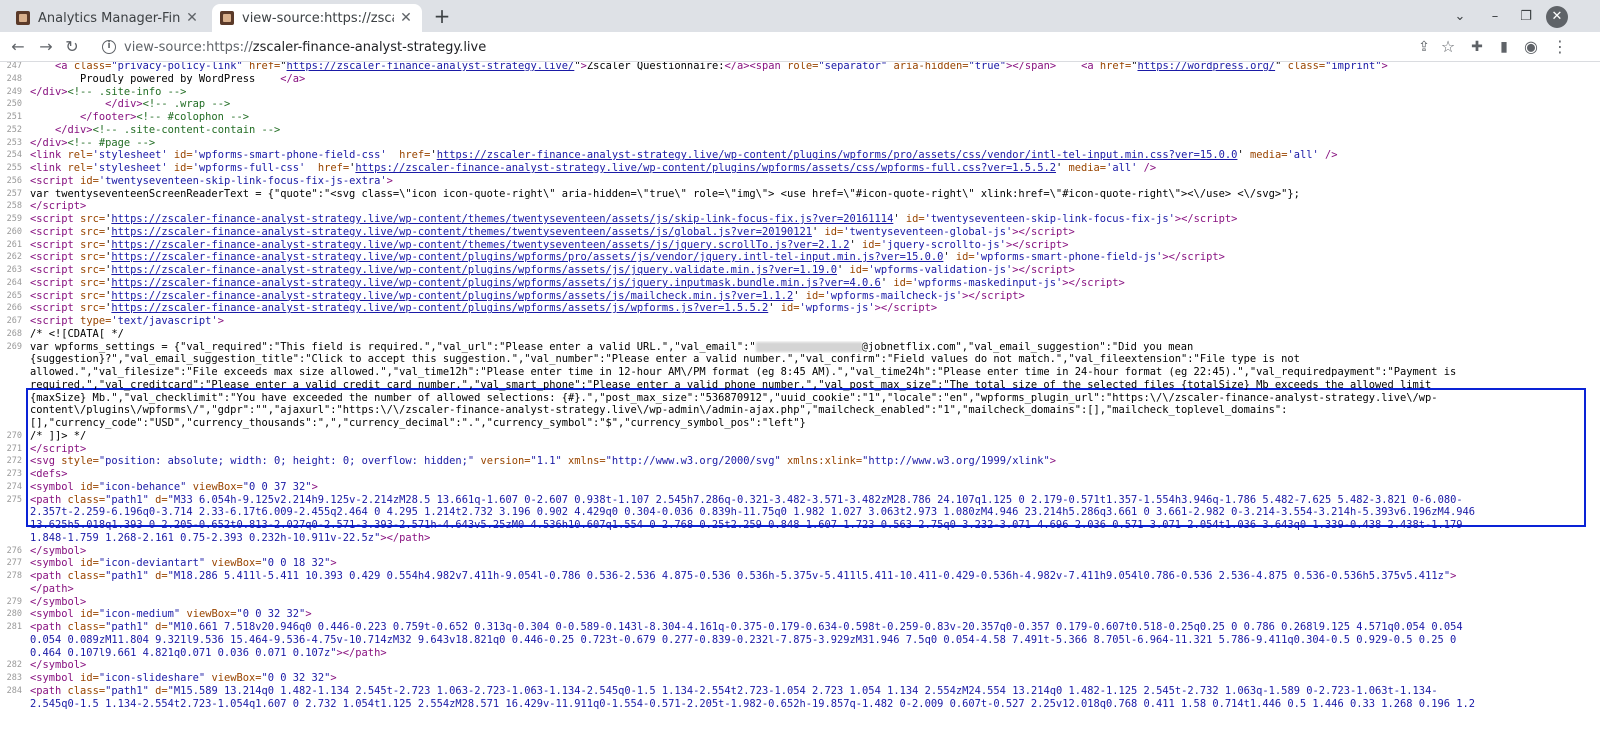  What do you see at coordinates (800, 206) in the screenshot?
I see `source-line: 258 </script>` at bounding box center [800, 206].